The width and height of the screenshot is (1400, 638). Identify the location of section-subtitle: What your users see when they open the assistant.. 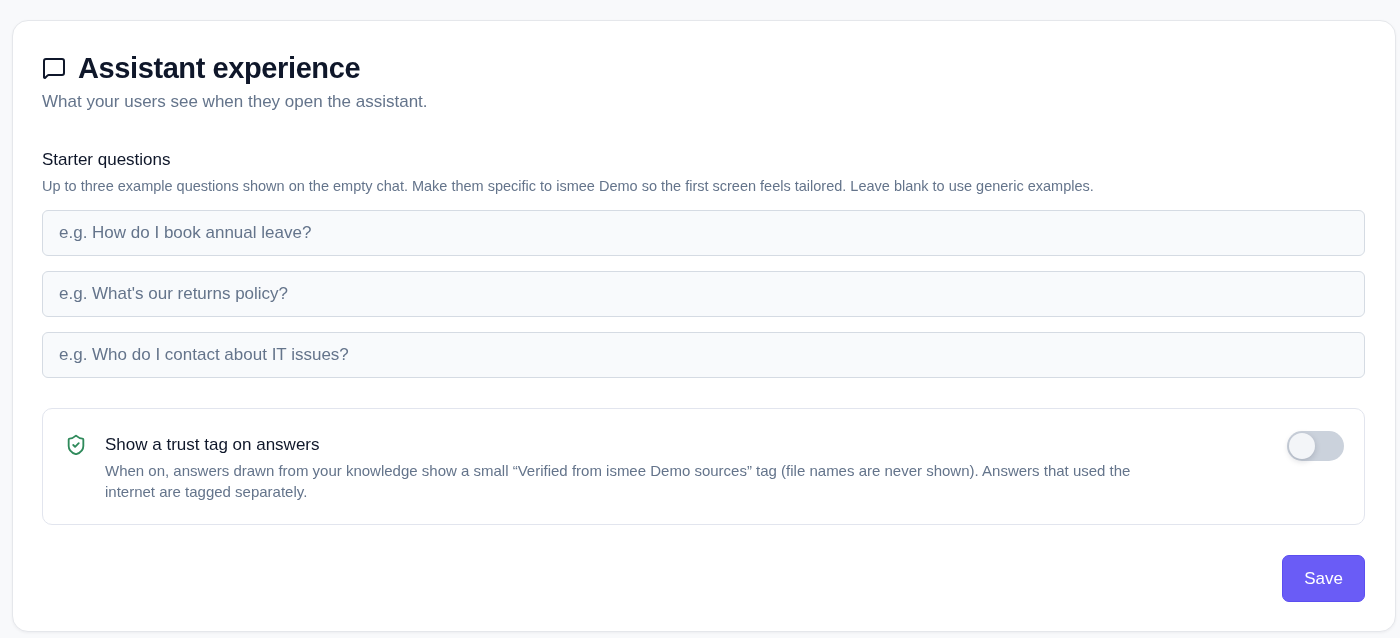
(235, 102).